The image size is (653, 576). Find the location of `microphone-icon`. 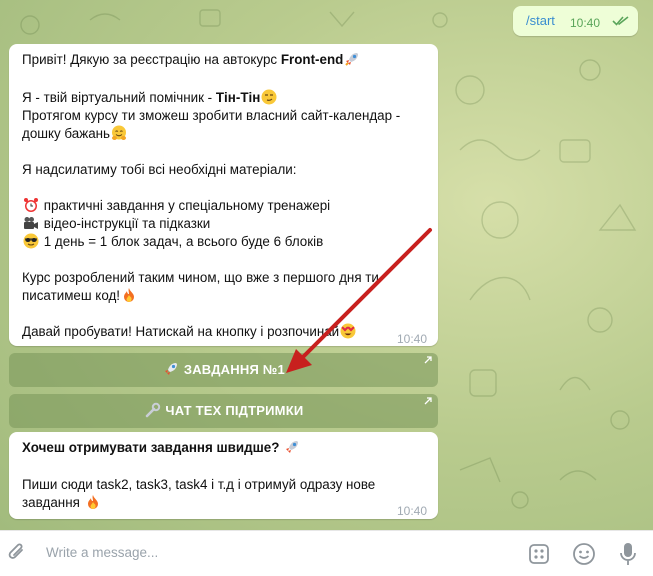

microphone-icon is located at coordinates (628, 554).